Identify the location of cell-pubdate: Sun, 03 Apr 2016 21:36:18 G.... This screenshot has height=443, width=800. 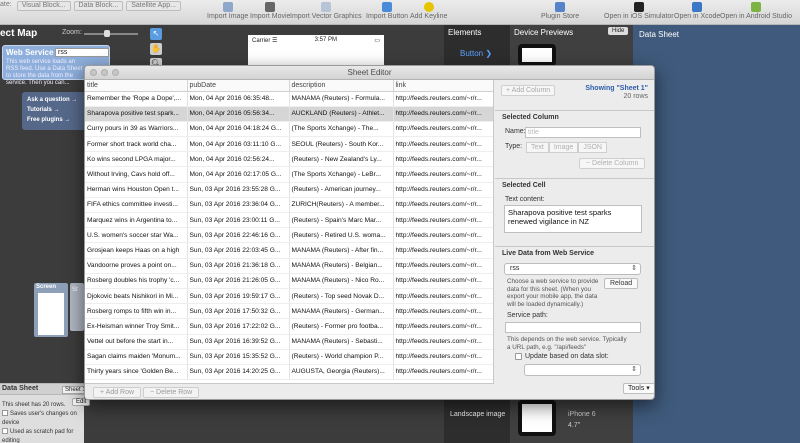
(238, 266).